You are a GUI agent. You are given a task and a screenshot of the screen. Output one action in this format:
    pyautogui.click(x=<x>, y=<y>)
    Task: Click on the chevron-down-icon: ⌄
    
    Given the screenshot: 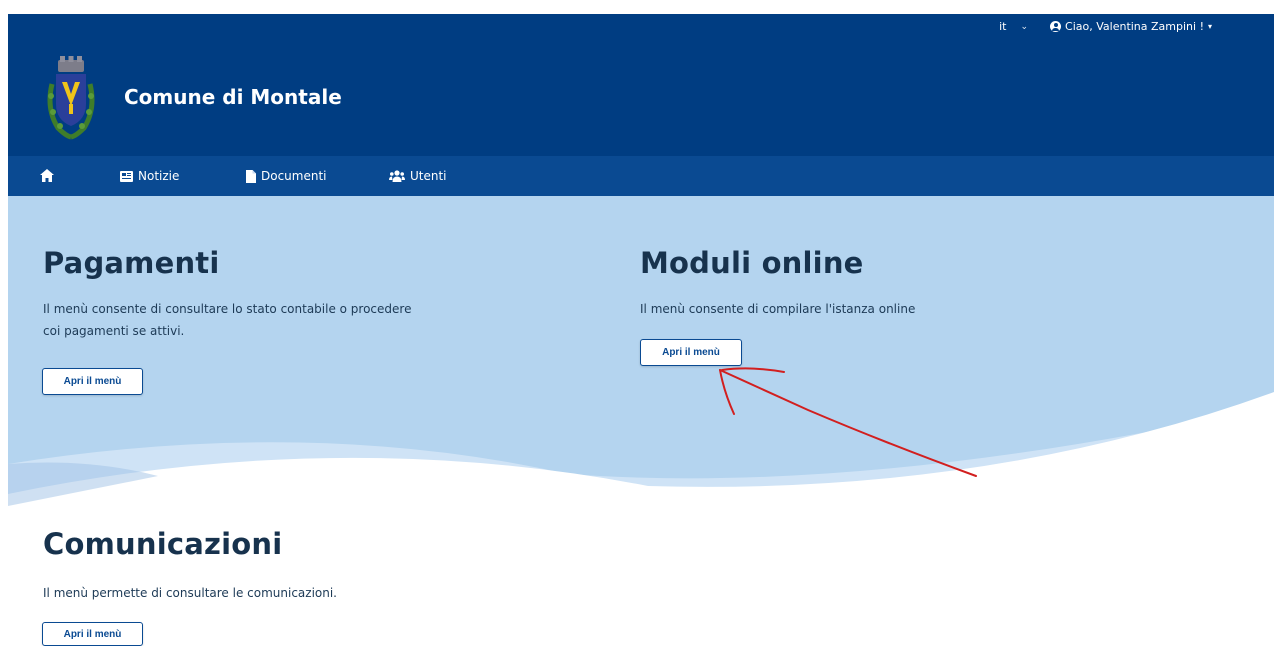 What is the action you would take?
    pyautogui.click(x=1024, y=26)
    